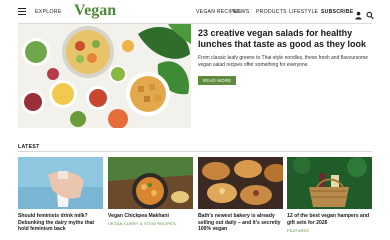  I want to click on nav-products: PRODUCTS, so click(271, 12).